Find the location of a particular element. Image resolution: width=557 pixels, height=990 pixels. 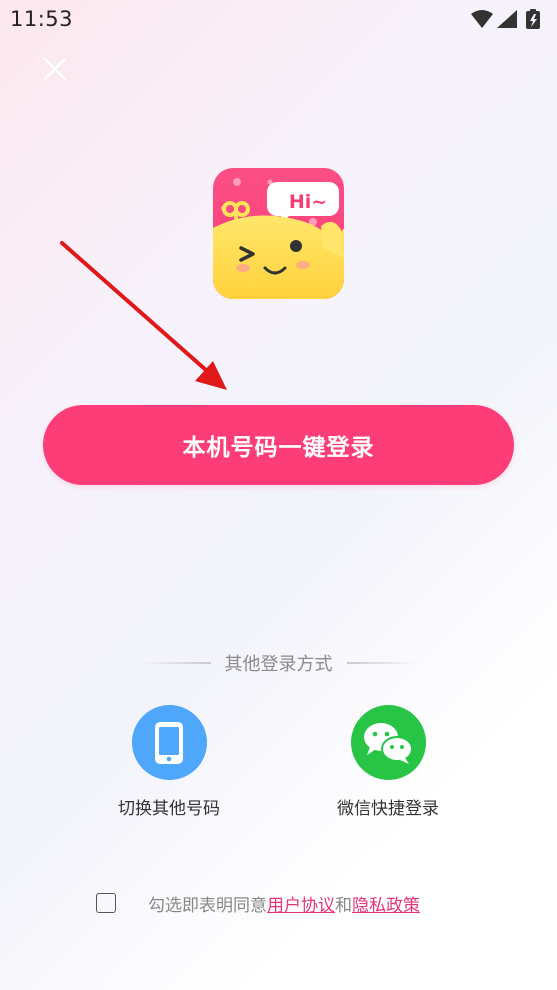

logo-text: Hi~ is located at coordinates (308, 202).